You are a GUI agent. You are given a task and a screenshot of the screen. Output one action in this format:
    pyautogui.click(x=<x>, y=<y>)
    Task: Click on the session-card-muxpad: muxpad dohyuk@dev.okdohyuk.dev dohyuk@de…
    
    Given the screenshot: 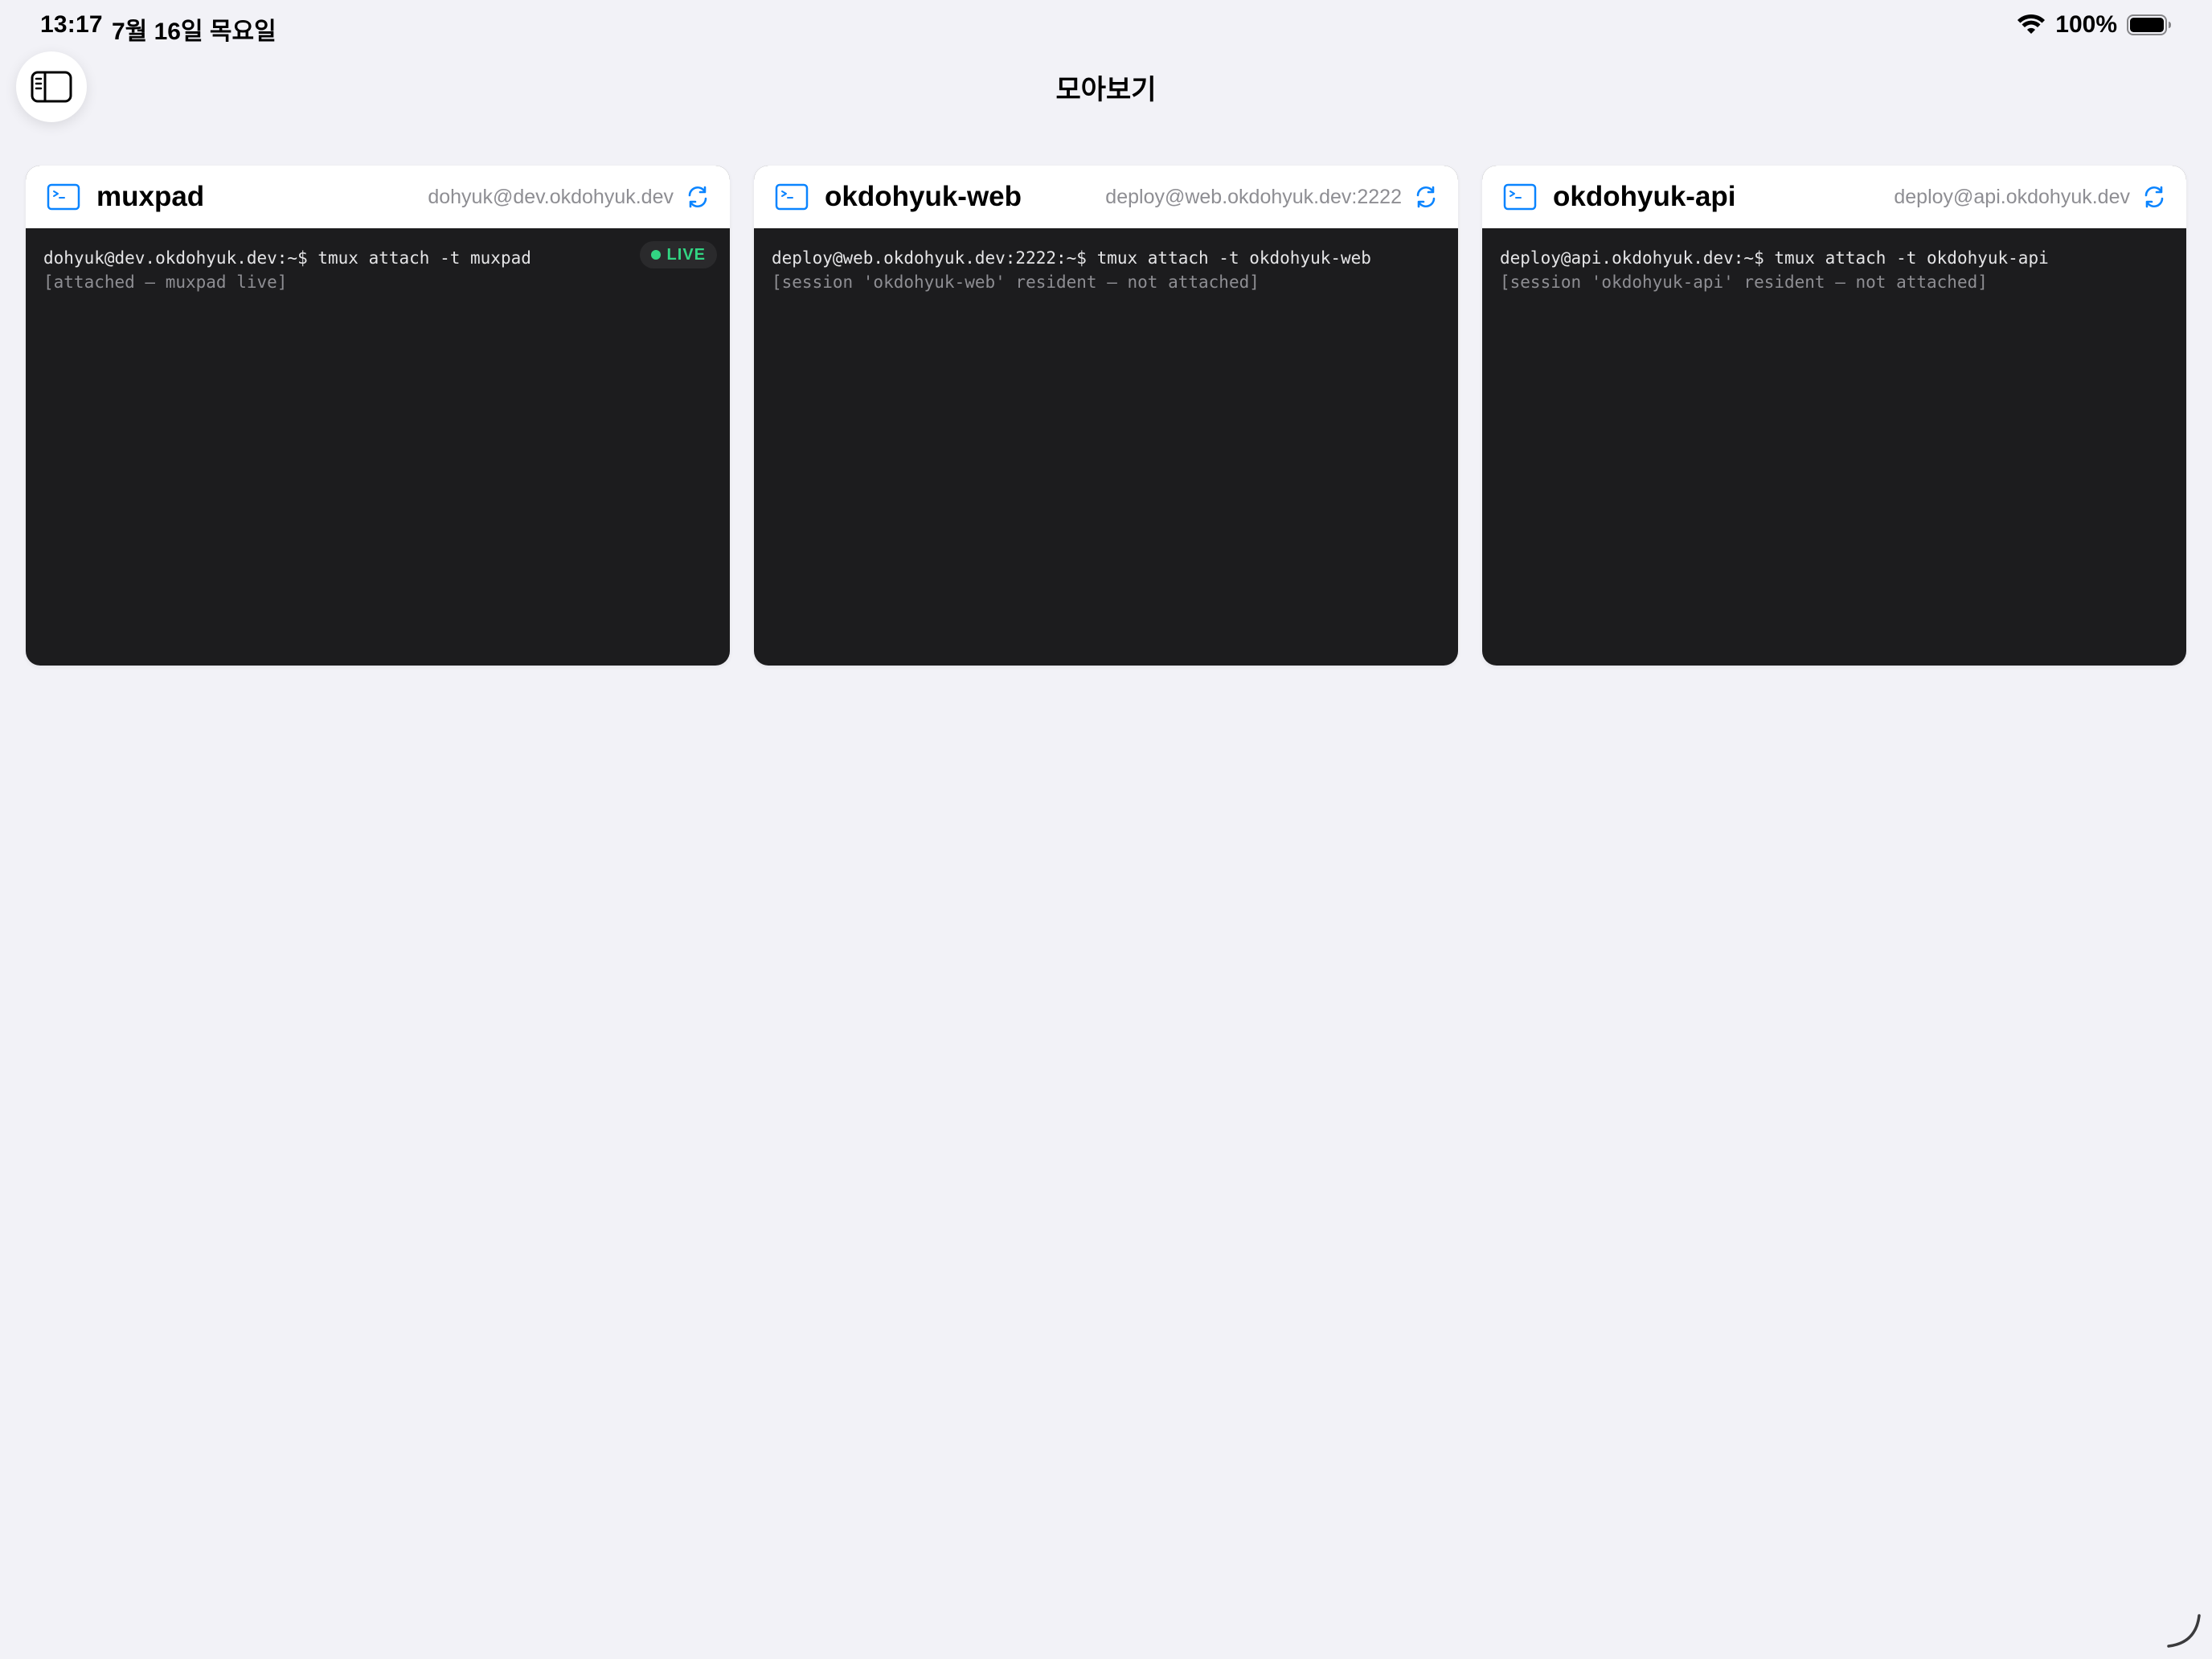 What is the action you would take?
    pyautogui.click(x=378, y=416)
    